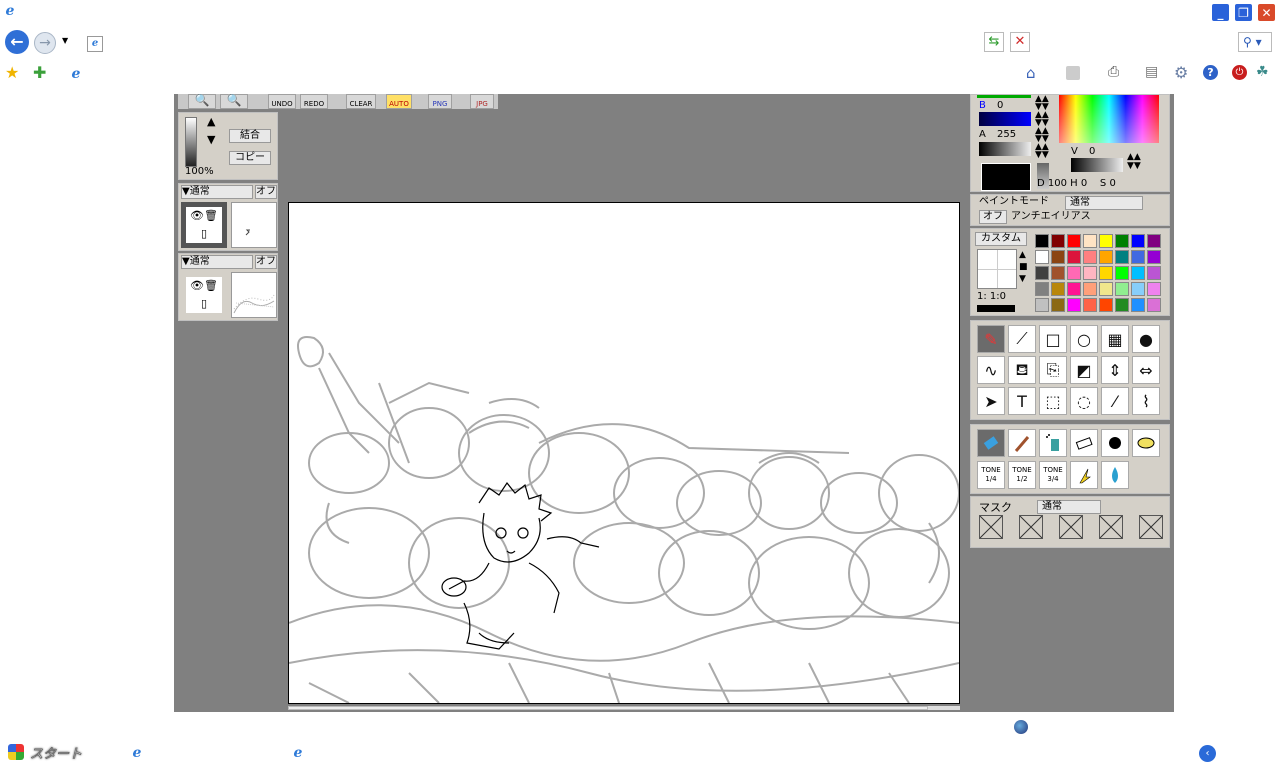  I want to click on rect-select-tool-icon: ⬚, so click(1053, 401).